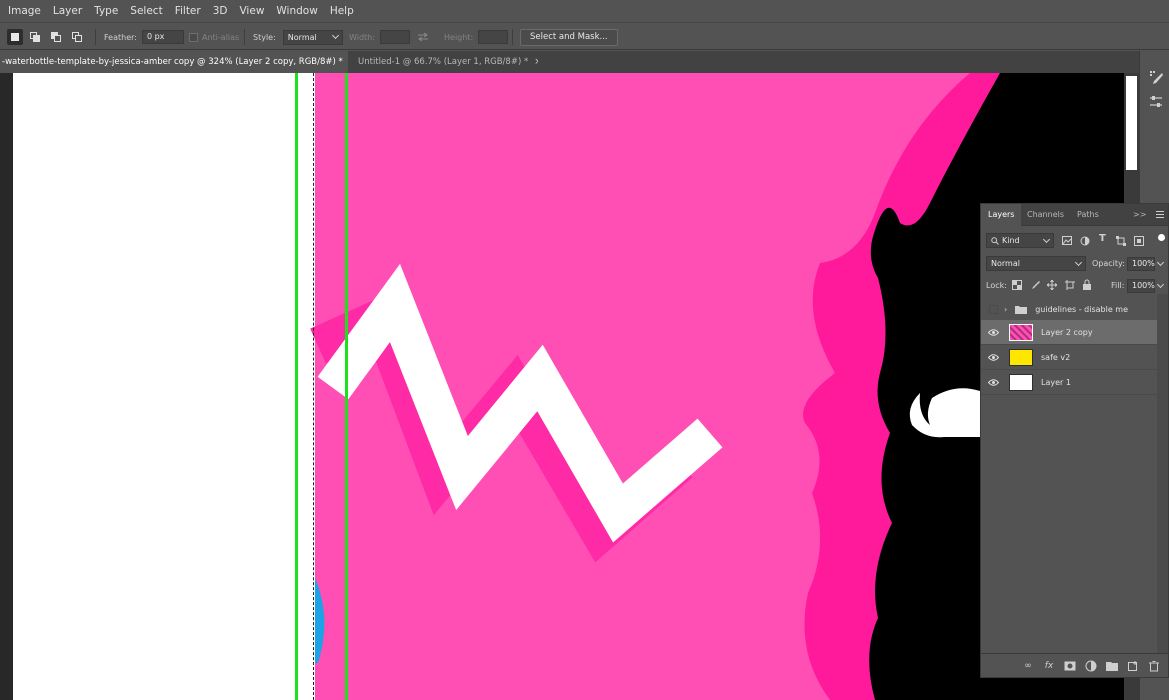 The height and width of the screenshot is (700, 1169). Describe the element at coordinates (1133, 666) in the screenshot. I see `new-layer-icon` at that location.